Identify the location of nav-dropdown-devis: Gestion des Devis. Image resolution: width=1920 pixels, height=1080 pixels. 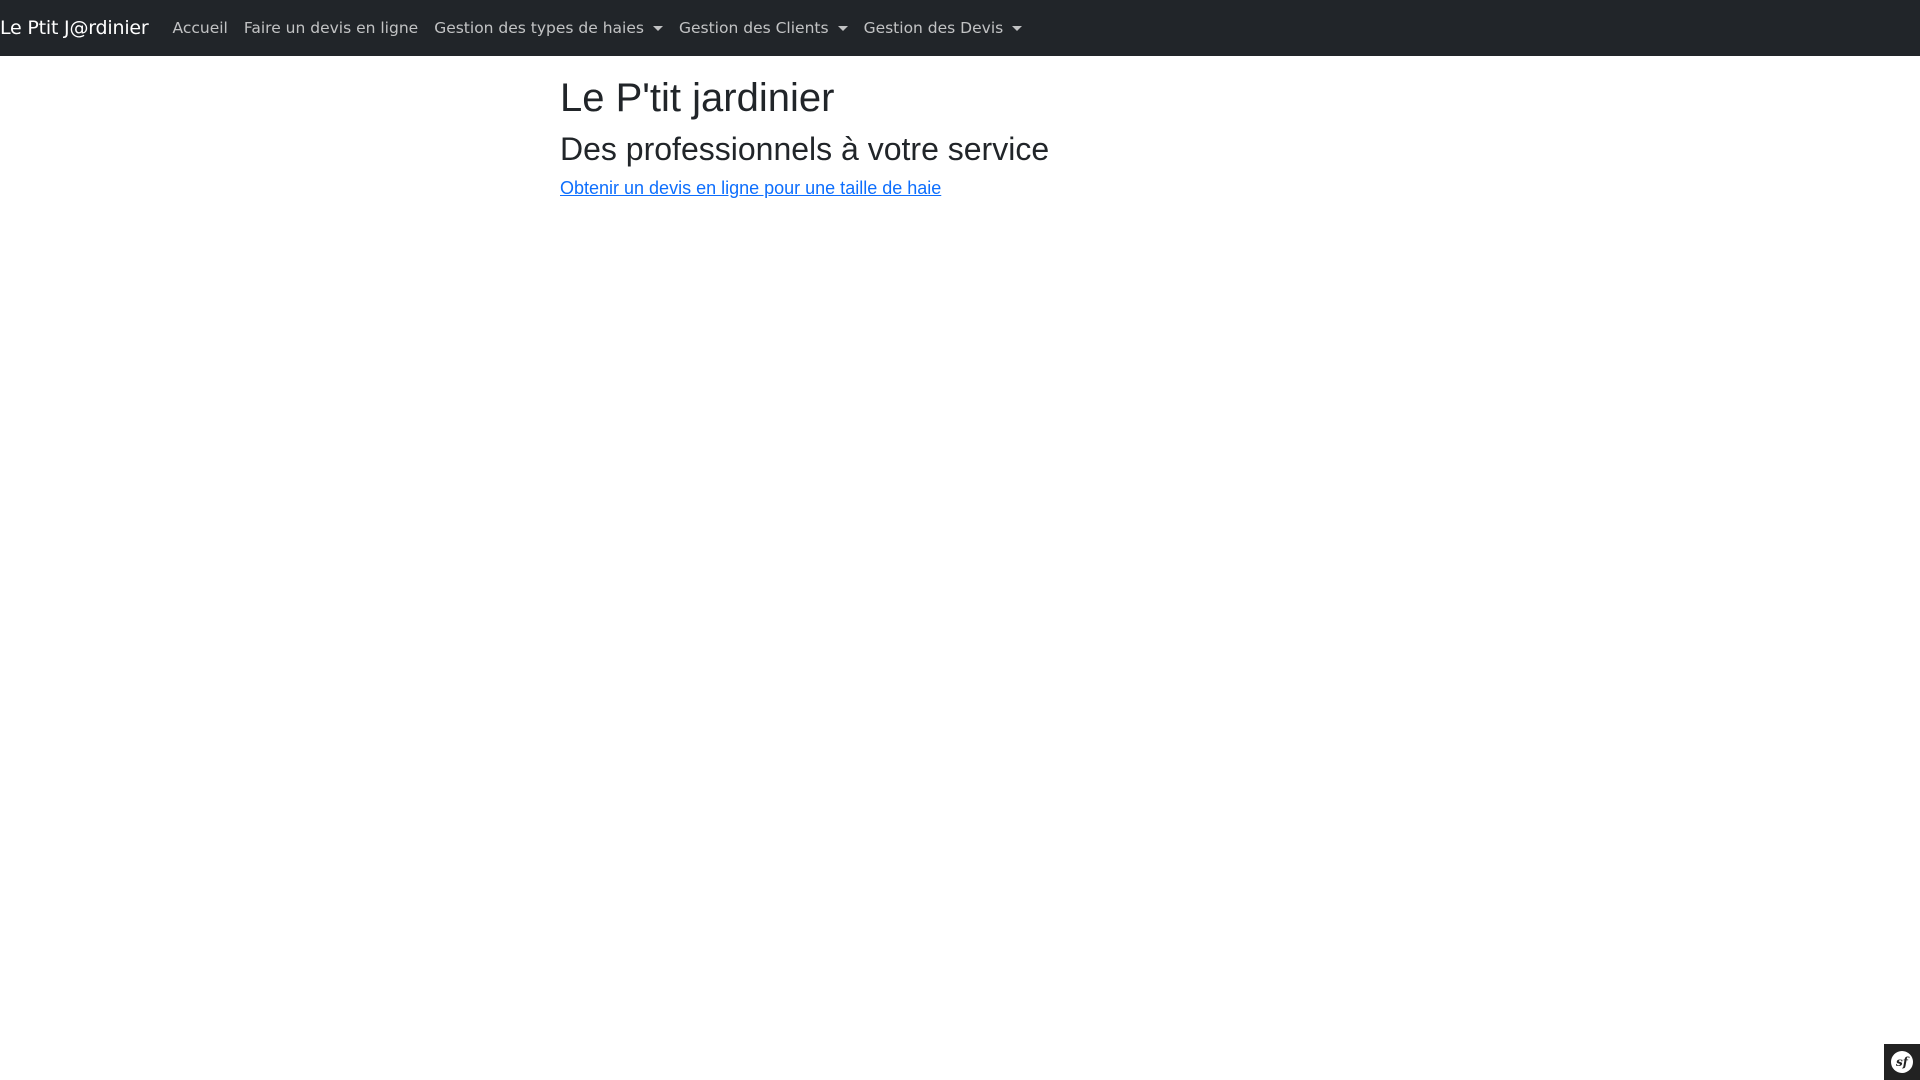
(943, 28).